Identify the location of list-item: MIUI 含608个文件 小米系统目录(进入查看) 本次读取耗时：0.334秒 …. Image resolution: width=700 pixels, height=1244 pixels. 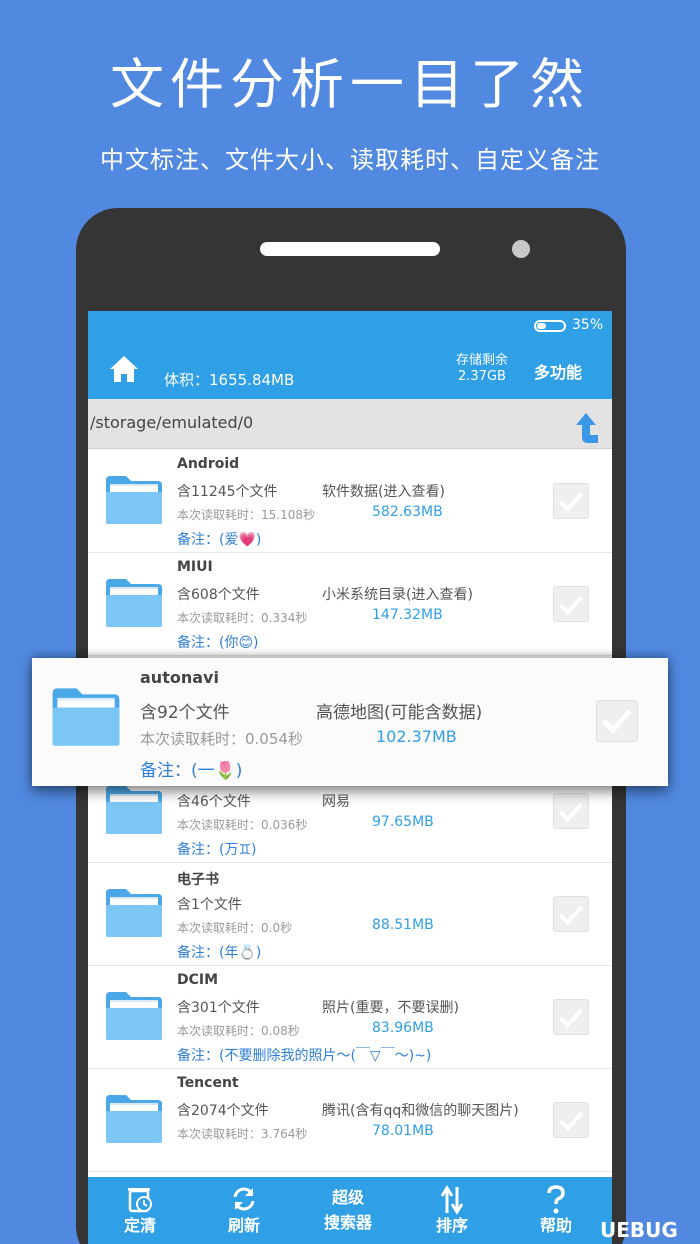
(350, 604).